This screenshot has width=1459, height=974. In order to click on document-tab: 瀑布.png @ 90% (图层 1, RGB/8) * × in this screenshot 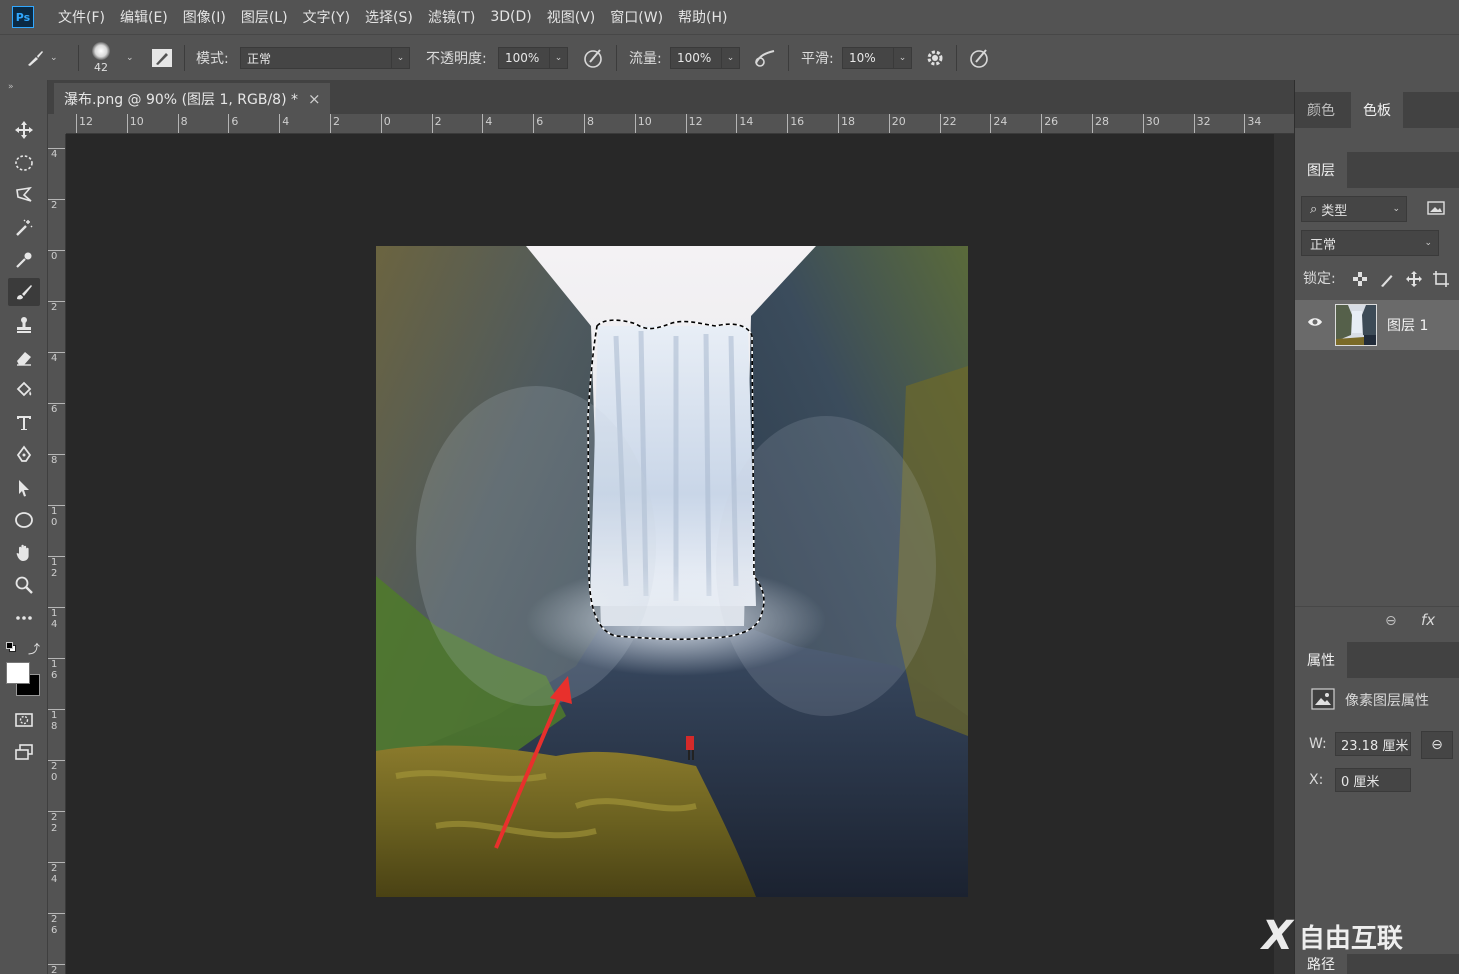, I will do `click(192, 98)`.